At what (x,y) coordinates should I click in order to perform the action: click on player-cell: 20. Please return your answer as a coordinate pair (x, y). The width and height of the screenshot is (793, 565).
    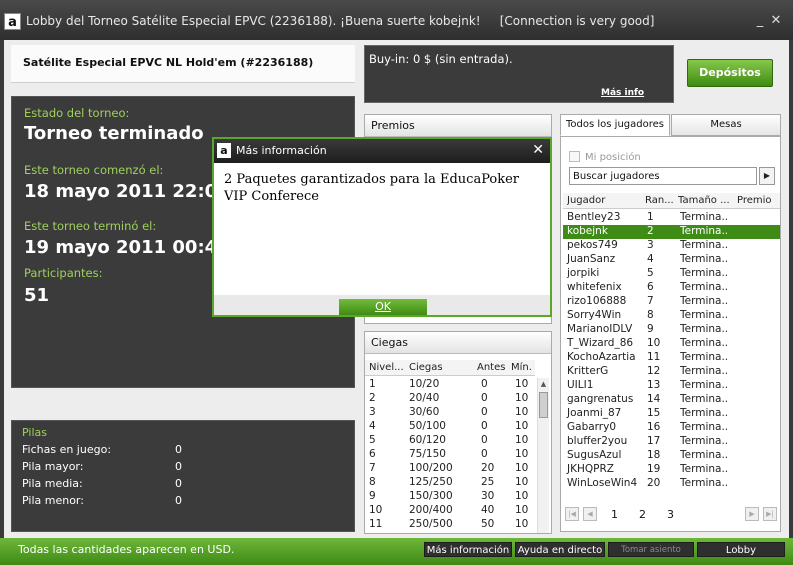
    Looking at the image, I should click on (654, 483).